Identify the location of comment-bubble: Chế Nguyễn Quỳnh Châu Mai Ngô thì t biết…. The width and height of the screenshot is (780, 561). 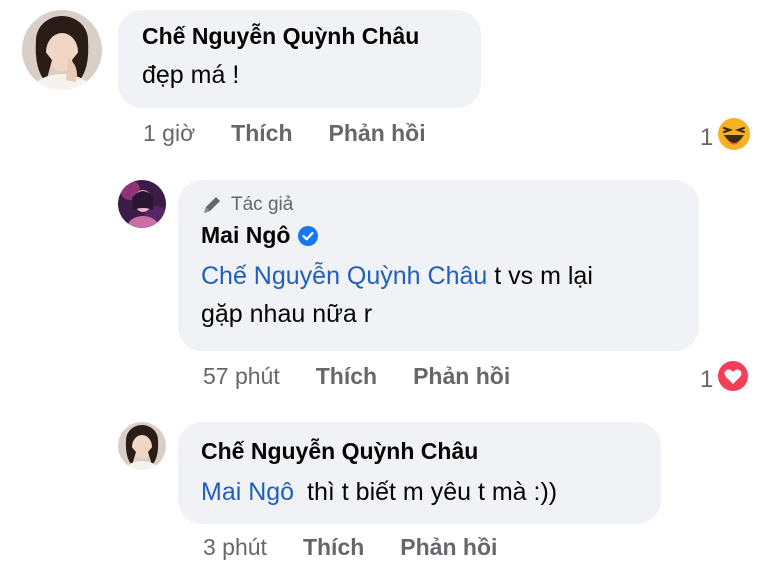
(419, 473).